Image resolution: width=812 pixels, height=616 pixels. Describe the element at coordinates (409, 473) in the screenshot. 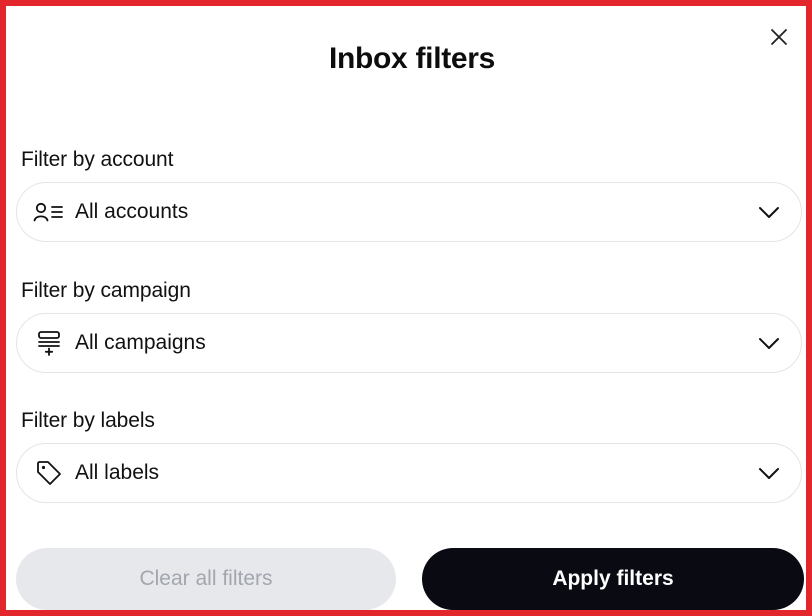

I see `labels-select: All labels` at that location.